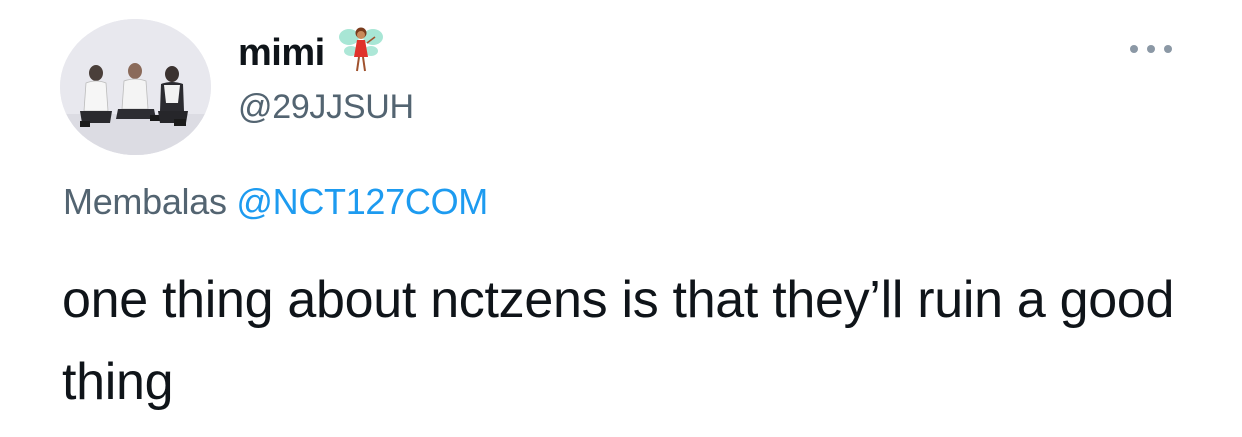 The image size is (1242, 437). What do you see at coordinates (360, 49) in the screenshot?
I see `fairy-emoji-icon` at bounding box center [360, 49].